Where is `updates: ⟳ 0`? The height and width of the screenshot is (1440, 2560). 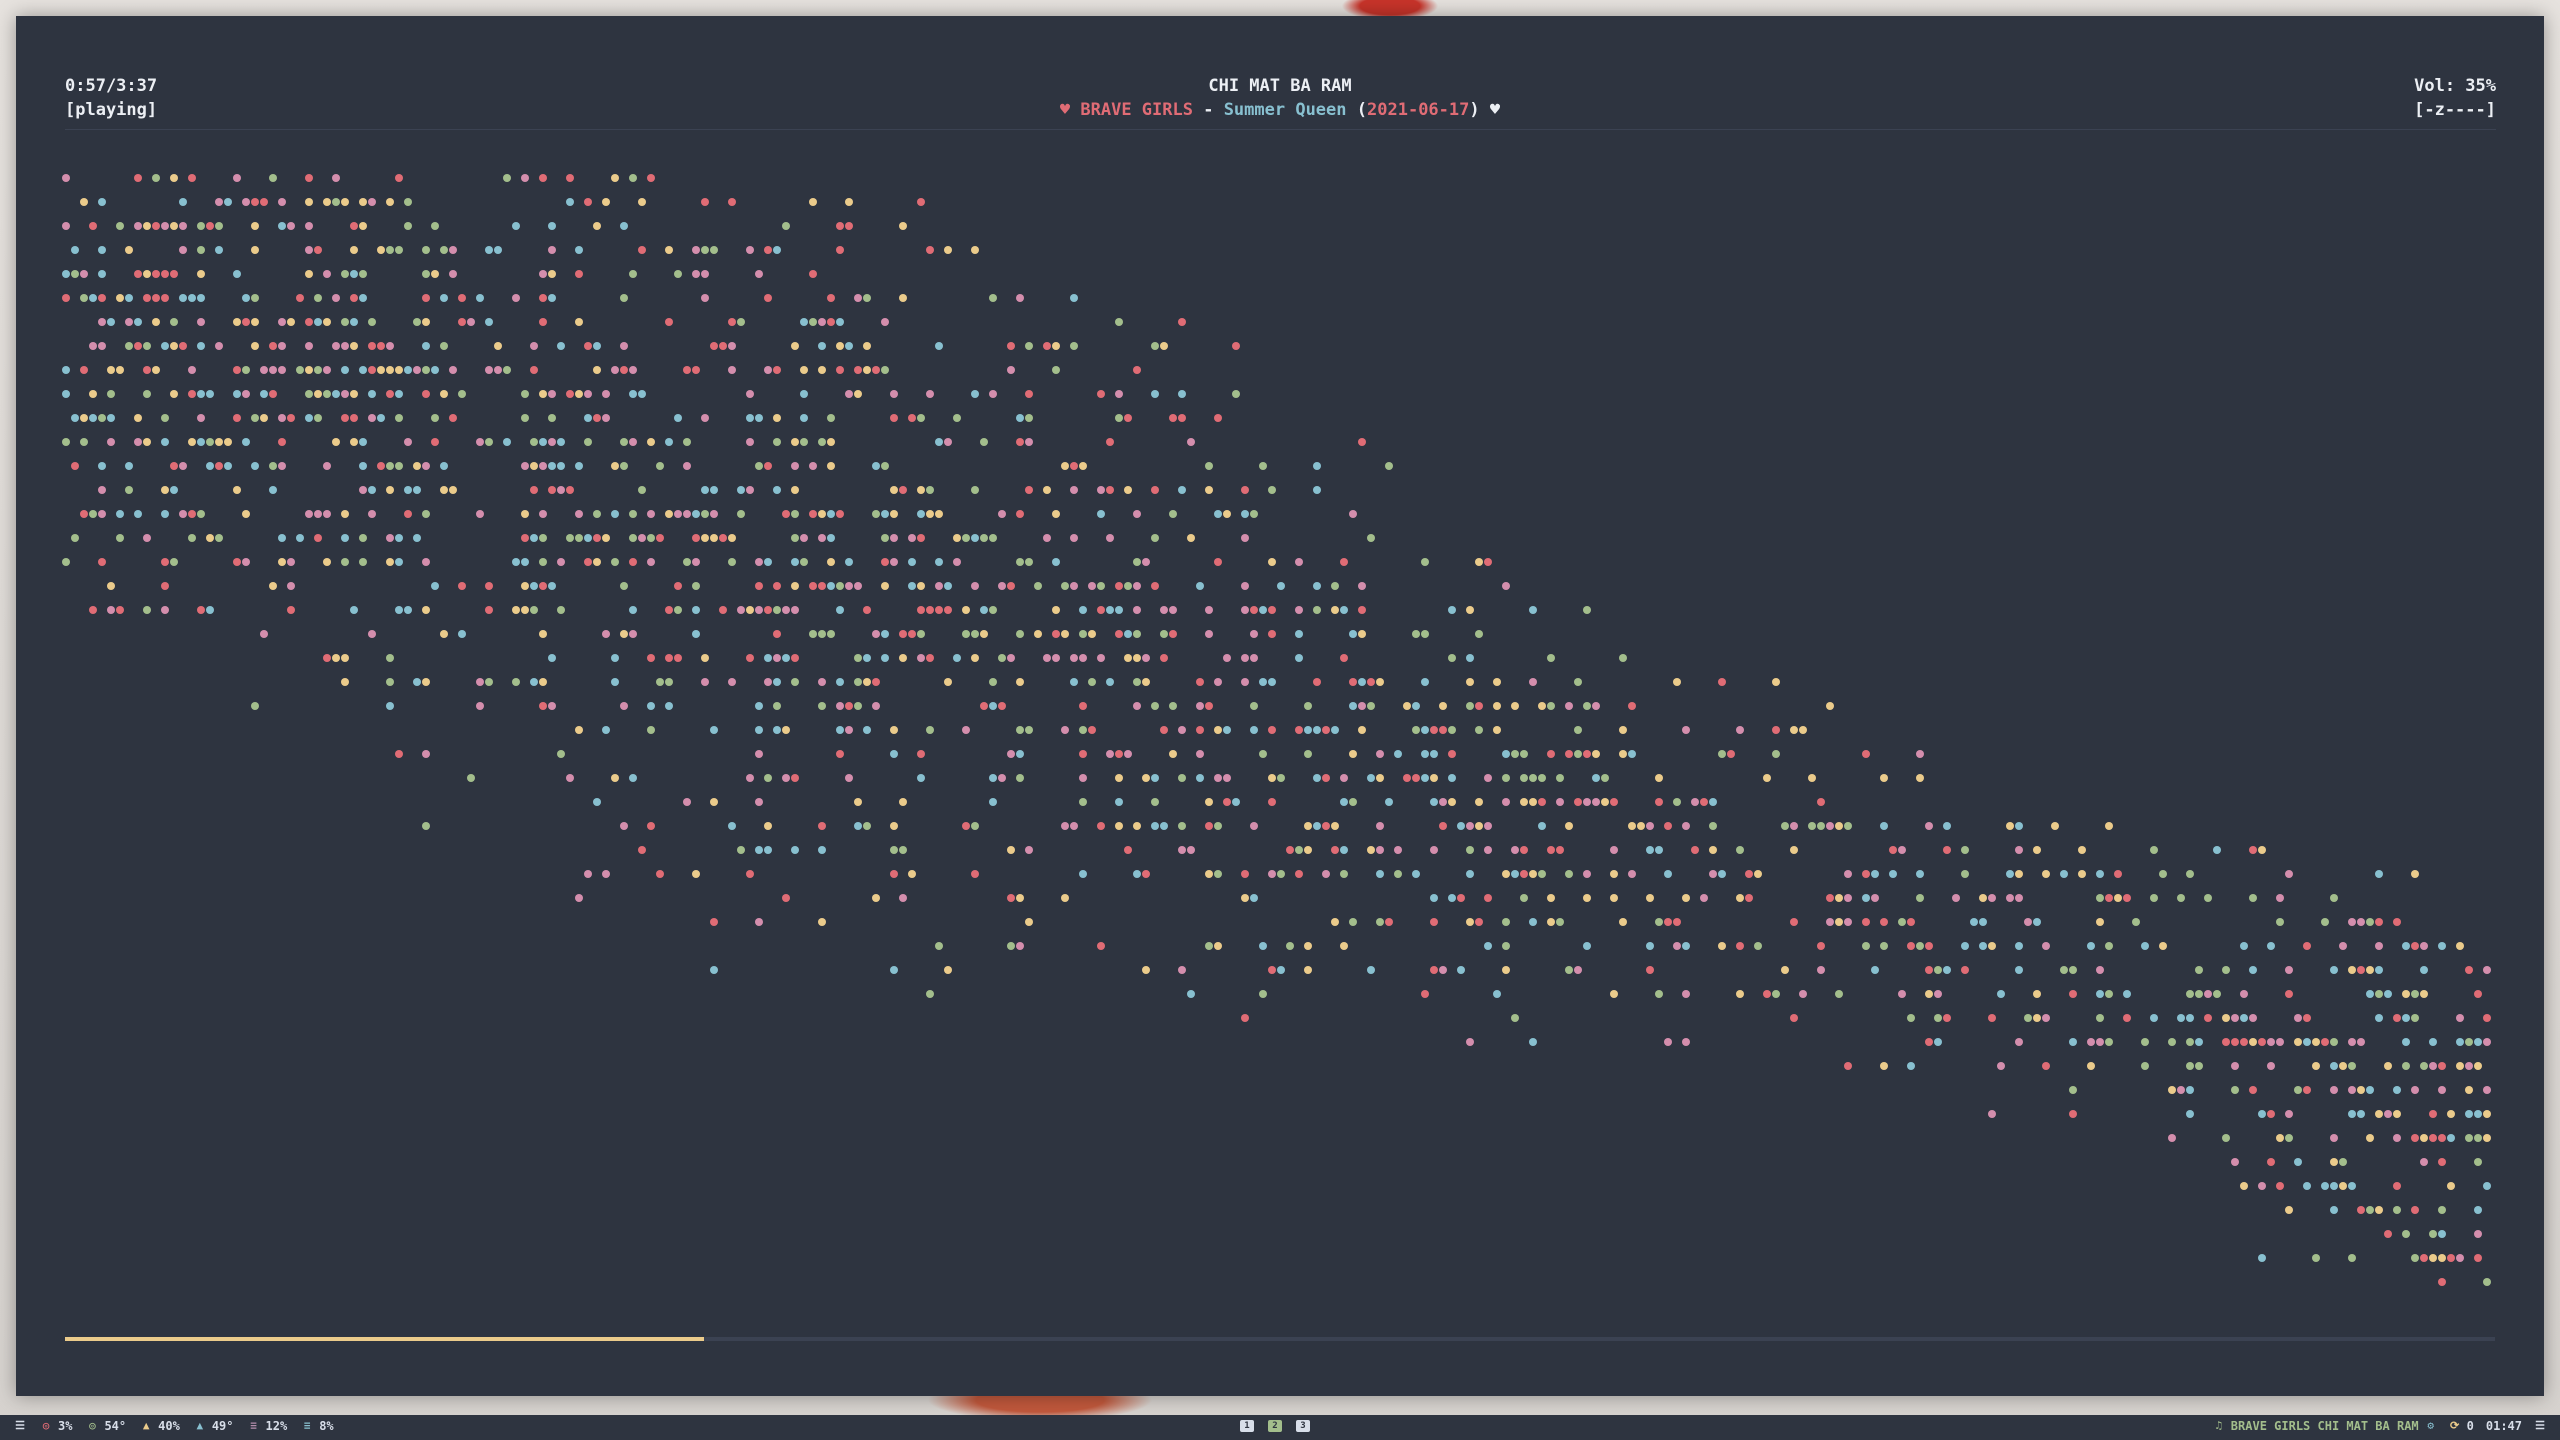 updates: ⟳ 0 is located at coordinates (2461, 1426).